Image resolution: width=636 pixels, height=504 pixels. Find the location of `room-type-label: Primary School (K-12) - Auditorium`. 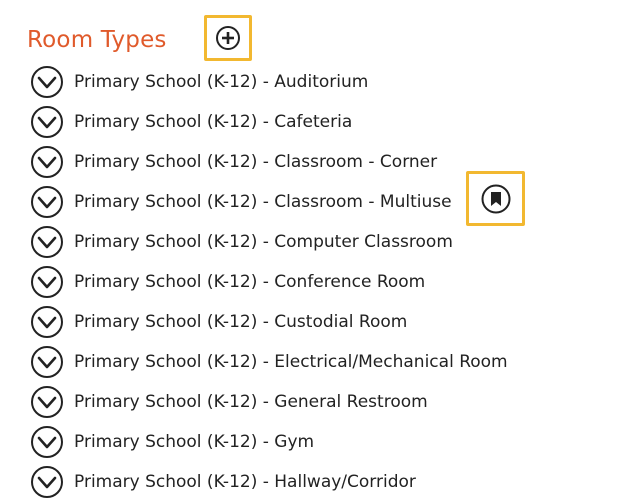

room-type-label: Primary School (K-12) - Auditorium is located at coordinates (221, 82).